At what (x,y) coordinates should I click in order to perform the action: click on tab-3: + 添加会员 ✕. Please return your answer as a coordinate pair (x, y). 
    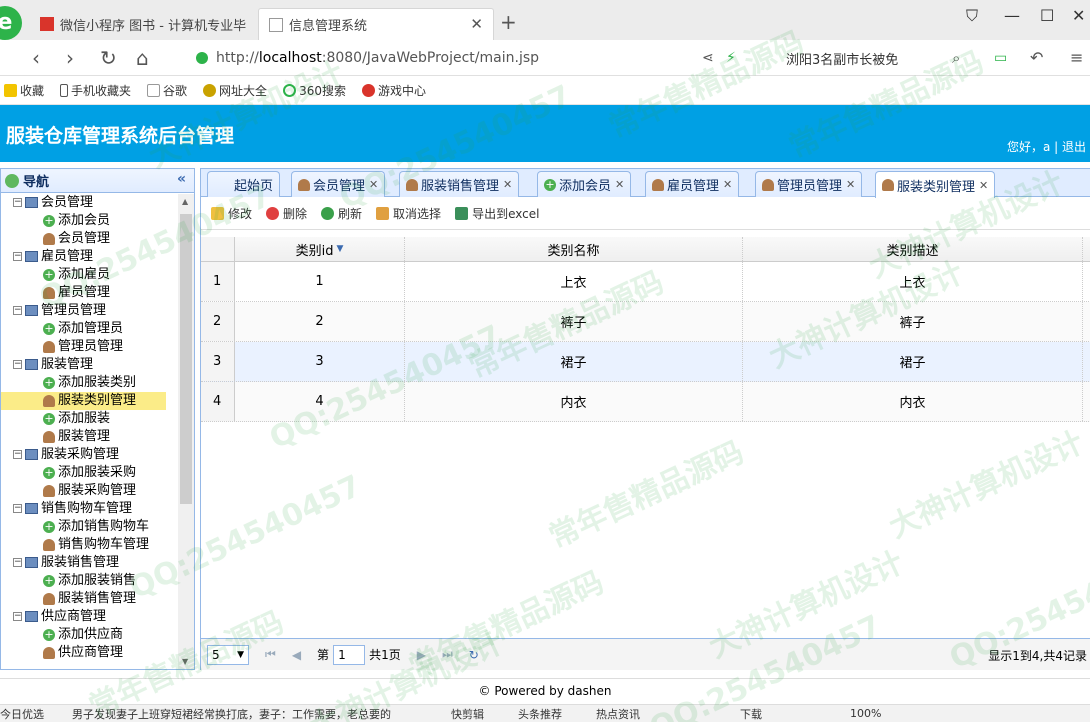
    Looking at the image, I should click on (584, 184).